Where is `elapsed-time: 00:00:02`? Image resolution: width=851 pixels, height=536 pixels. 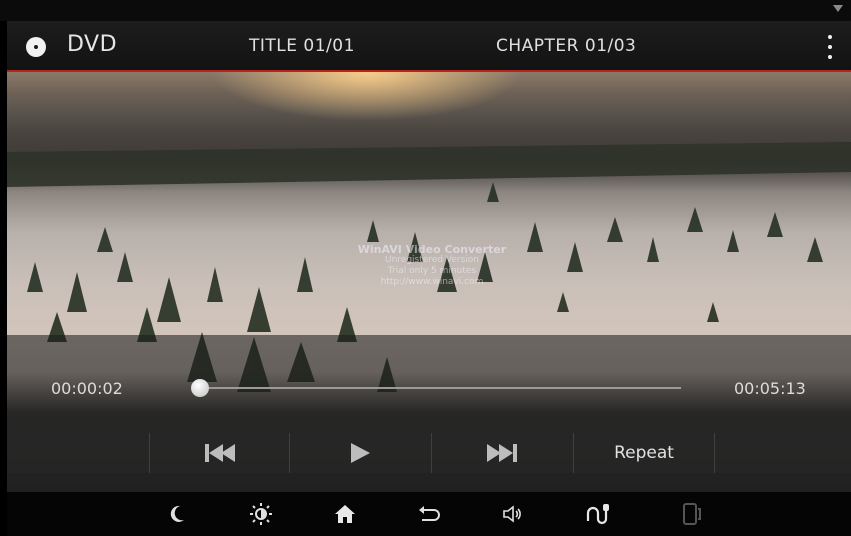 elapsed-time: 00:00:02 is located at coordinates (87, 388).